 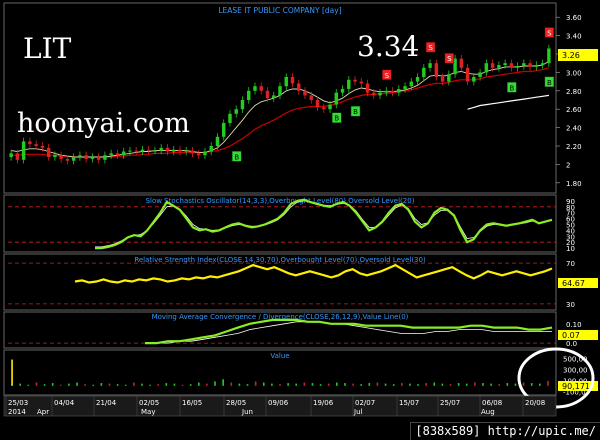 What do you see at coordinates (18, 403) in the screenshot?
I see `x-axis-date-label: 25/03` at bounding box center [18, 403].